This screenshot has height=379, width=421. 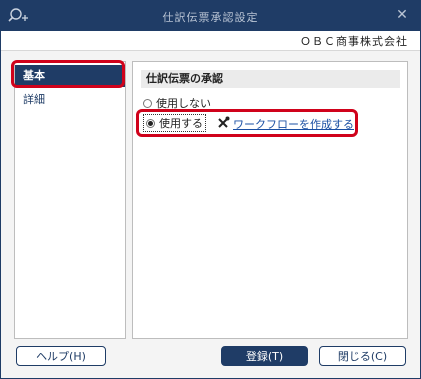 I want to click on window-title: 仕訳伝票承認設定, so click(x=210, y=17).